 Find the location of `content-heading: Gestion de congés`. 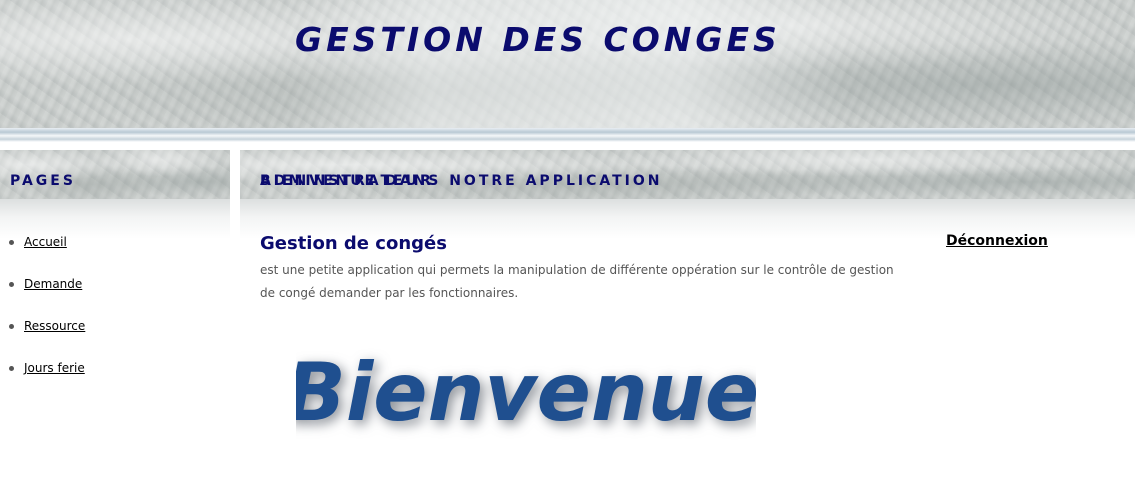

content-heading: Gestion de congés is located at coordinates (353, 243).